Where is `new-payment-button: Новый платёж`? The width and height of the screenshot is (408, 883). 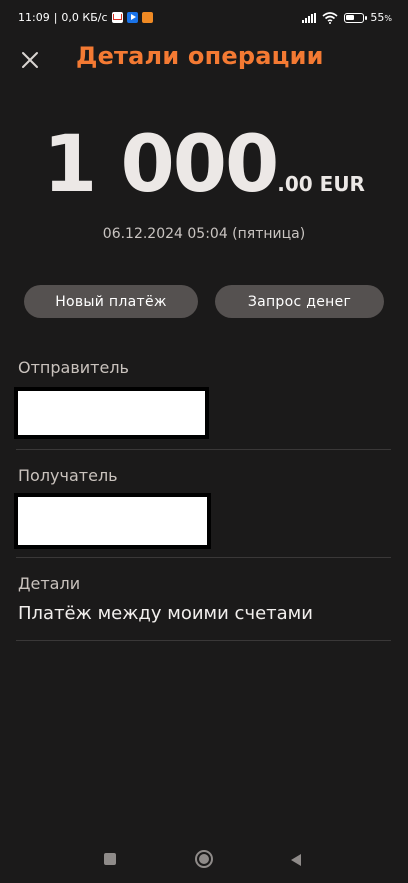 new-payment-button: Новый платёж is located at coordinates (111, 301).